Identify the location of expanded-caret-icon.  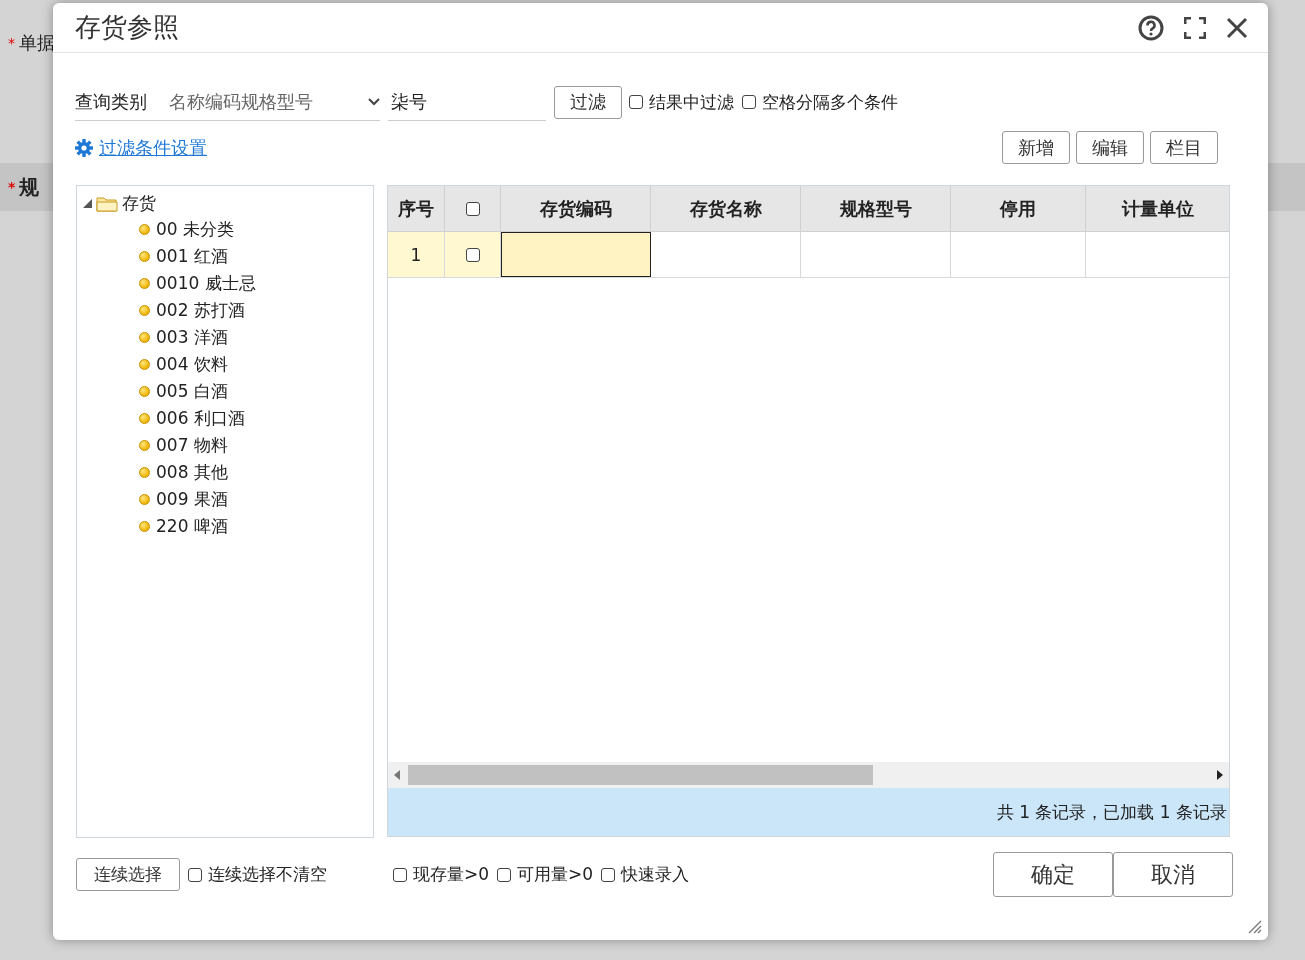
(87, 203).